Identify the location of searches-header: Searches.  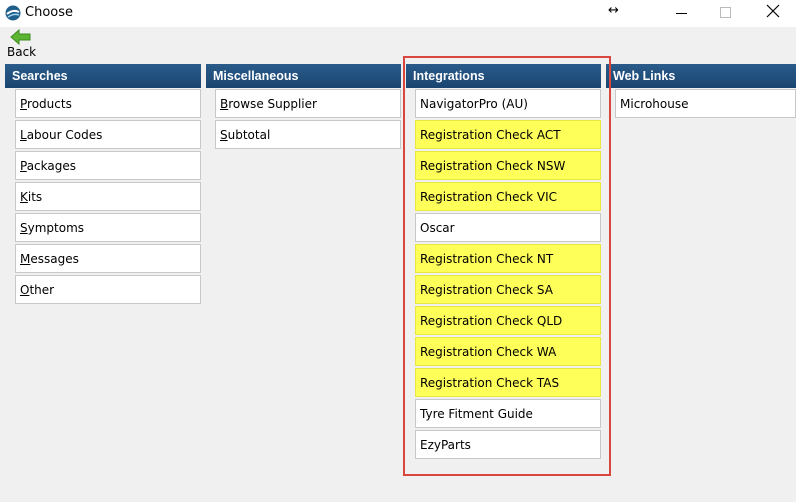
(103, 76).